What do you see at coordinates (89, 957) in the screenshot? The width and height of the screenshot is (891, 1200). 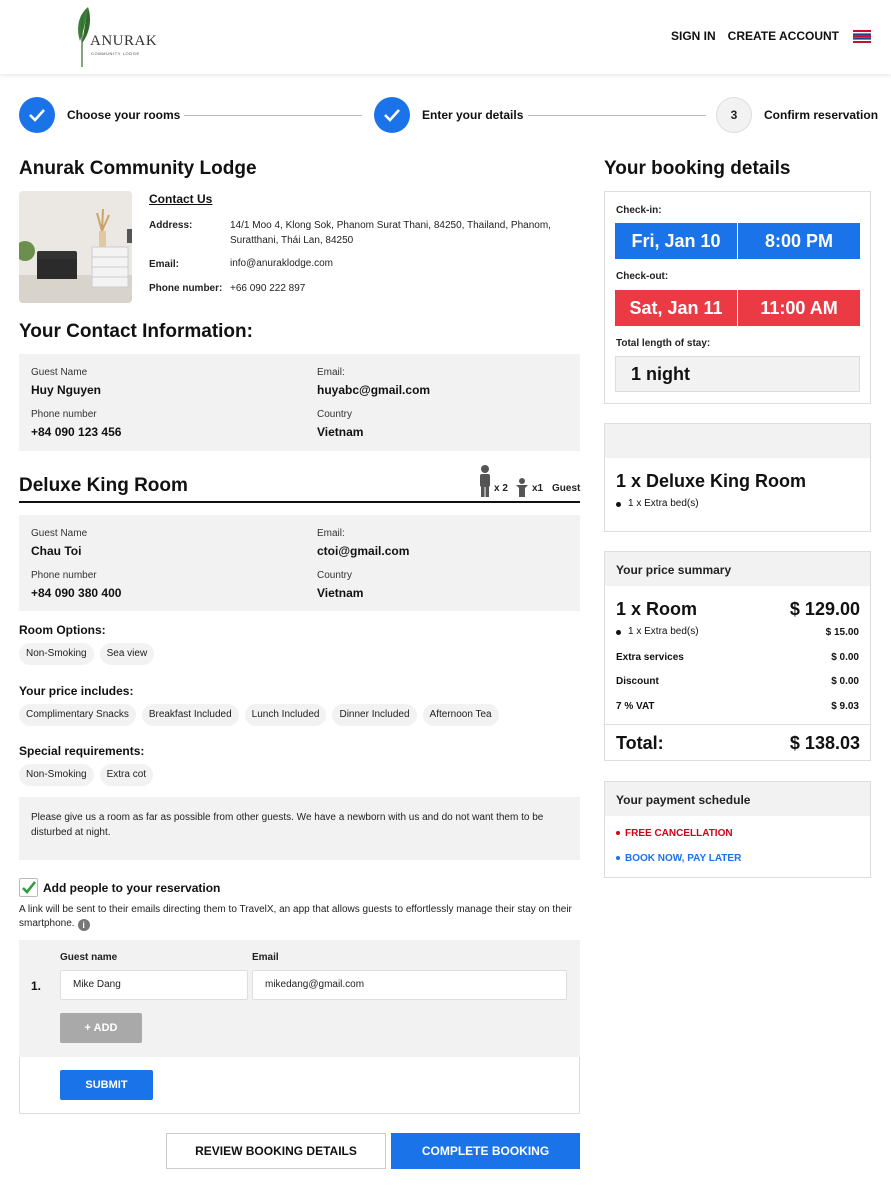 I see `guest-name-column: Guest name` at bounding box center [89, 957].